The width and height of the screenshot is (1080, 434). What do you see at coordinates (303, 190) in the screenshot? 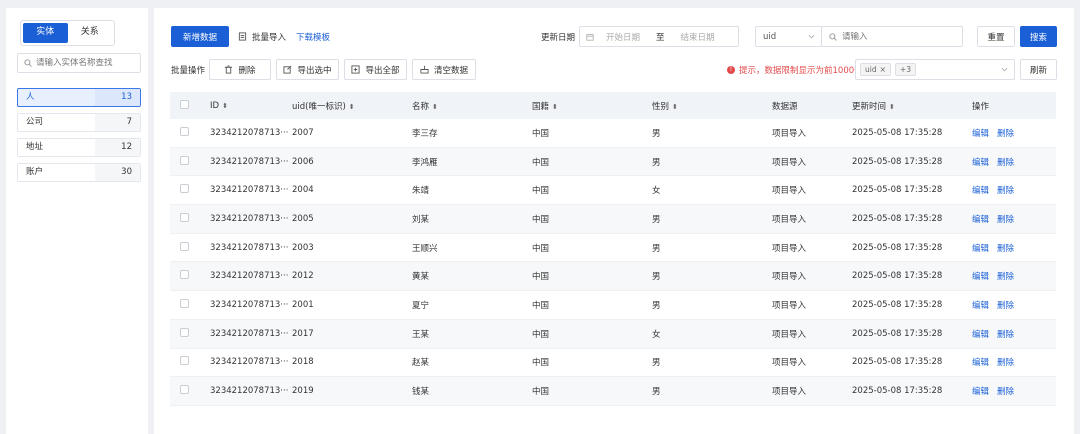
I see `cell-uid: 2004` at bounding box center [303, 190].